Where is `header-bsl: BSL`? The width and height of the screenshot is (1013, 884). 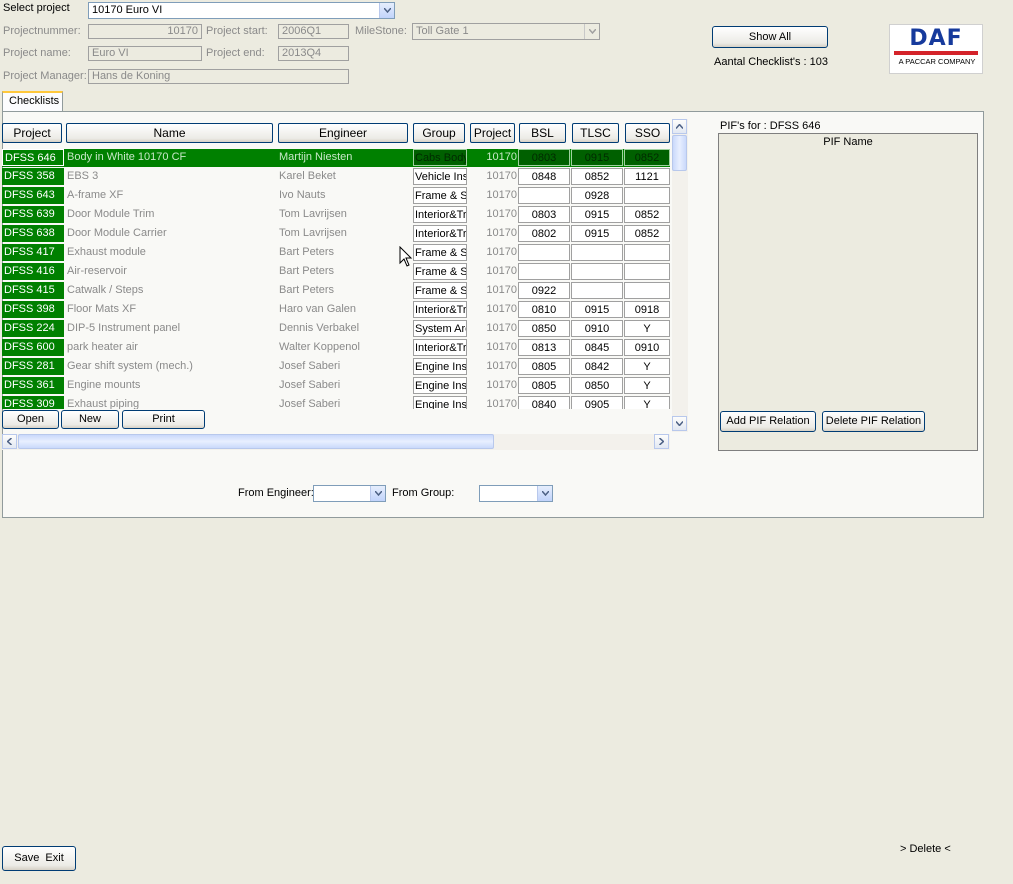
header-bsl: BSL is located at coordinates (542, 133).